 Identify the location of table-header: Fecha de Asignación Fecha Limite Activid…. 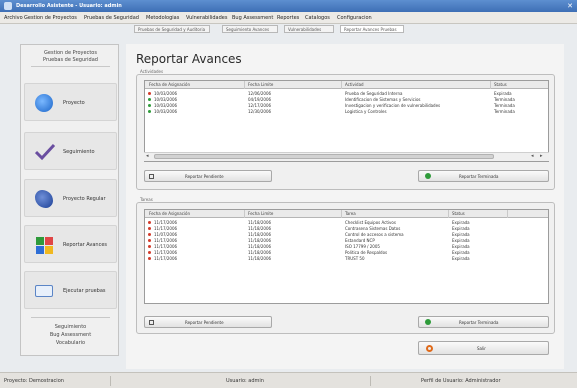
(346, 85).